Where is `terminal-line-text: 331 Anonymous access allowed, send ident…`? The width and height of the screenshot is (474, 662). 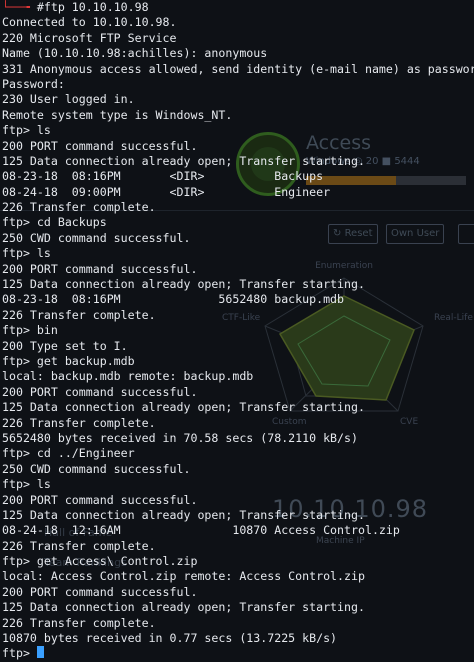
terminal-line-text: 331 Anonymous access allowed, send ident… is located at coordinates (238, 68).